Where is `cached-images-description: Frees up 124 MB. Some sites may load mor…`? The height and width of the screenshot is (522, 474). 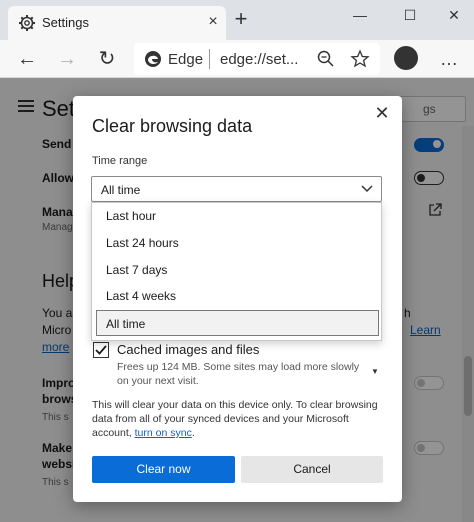
cached-images-description: Frees up 124 MB. Some sites may load mor… is located at coordinates (238, 374).